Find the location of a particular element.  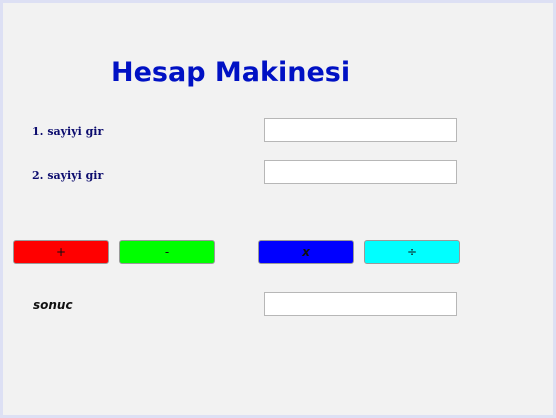

result-label: sonuc is located at coordinates (53, 305).